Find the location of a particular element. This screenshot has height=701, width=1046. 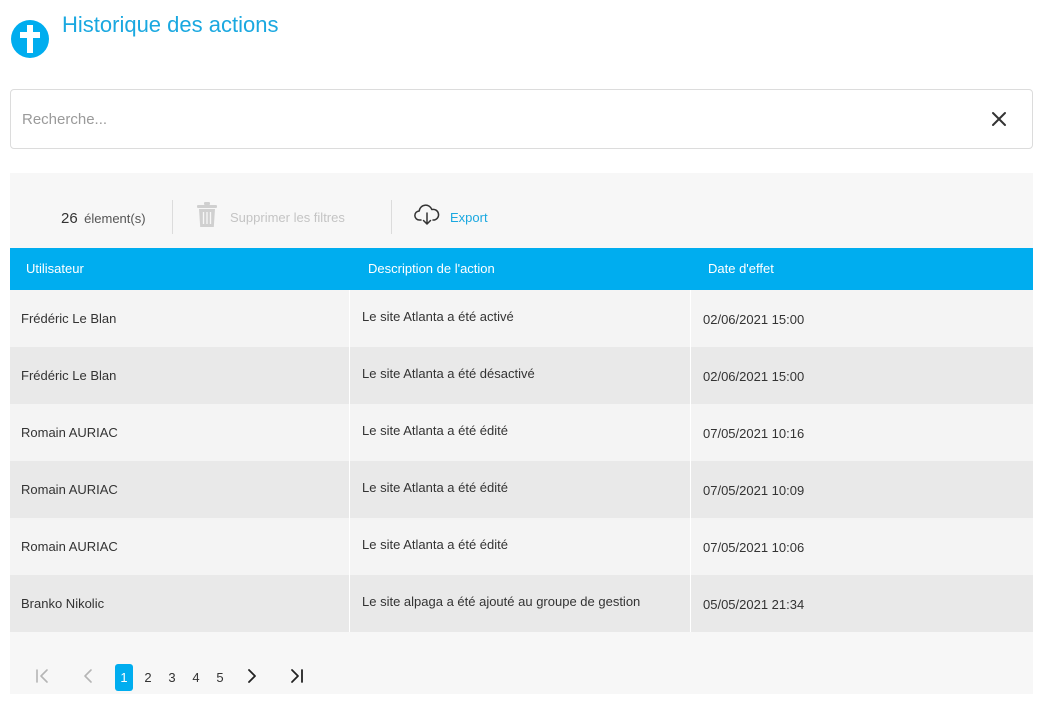

page-header is located at coordinates (30, 39).